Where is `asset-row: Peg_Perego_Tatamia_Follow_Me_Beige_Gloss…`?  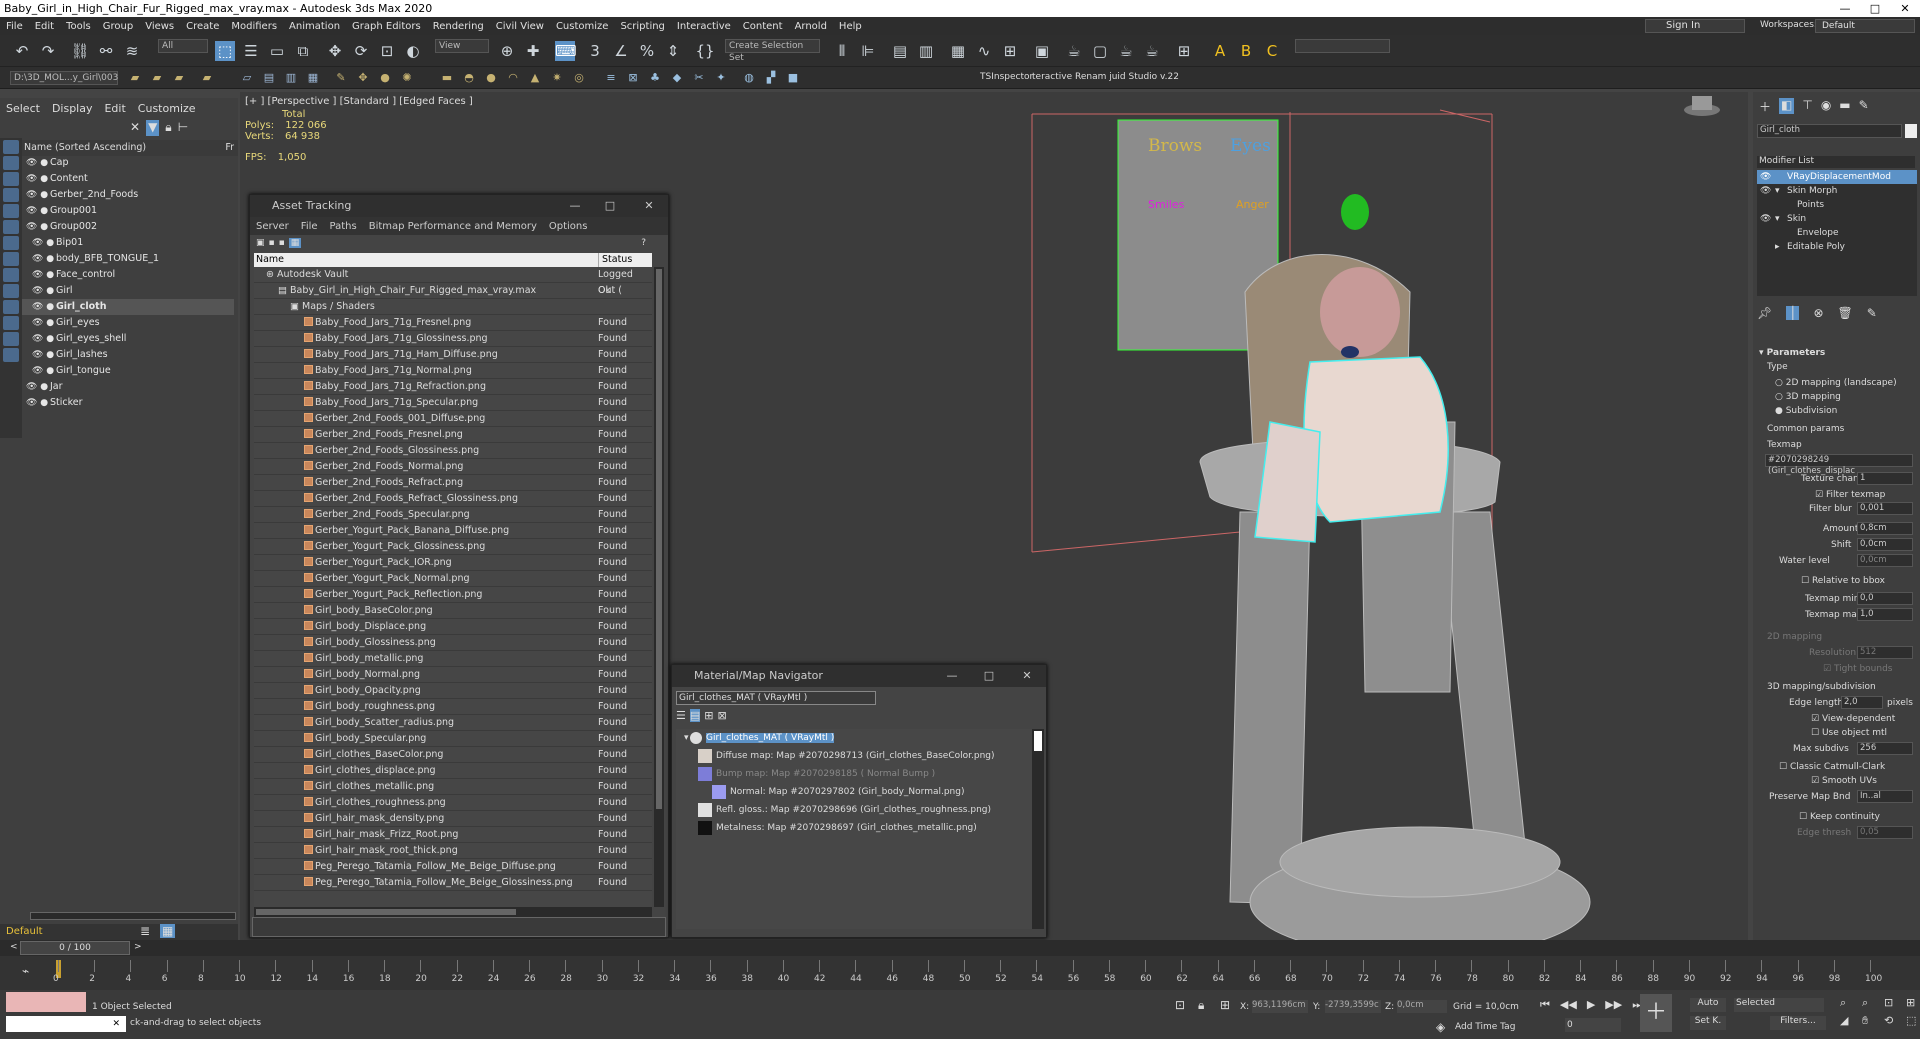 asset-row: Peg_Perego_Tatamia_Follow_Me_Beige_Gloss… is located at coordinates (453, 883).